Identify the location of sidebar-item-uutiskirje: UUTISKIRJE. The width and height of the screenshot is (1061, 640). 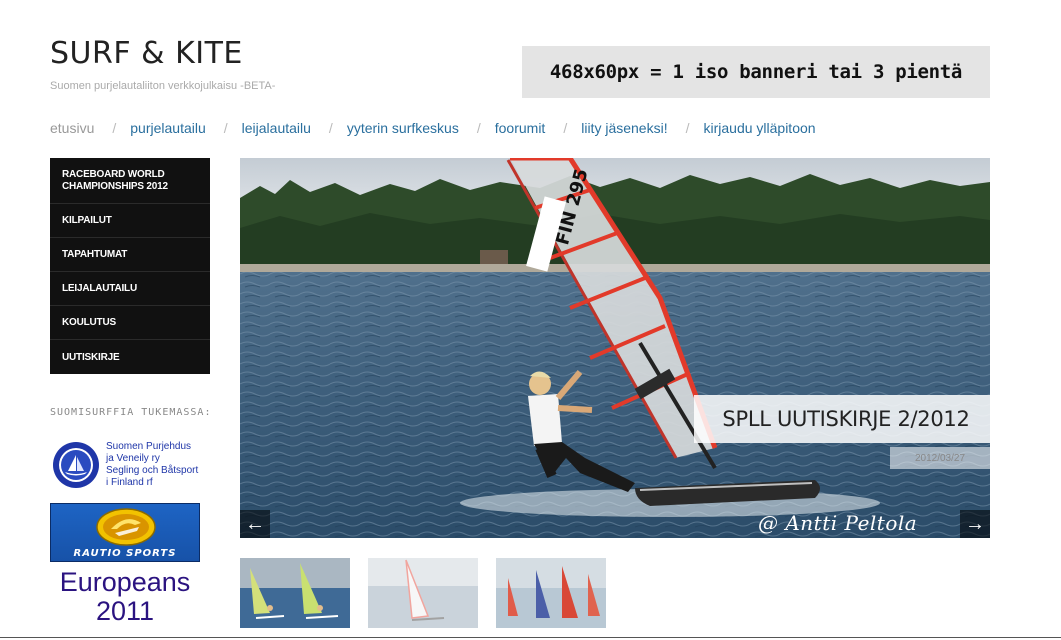
(130, 357).